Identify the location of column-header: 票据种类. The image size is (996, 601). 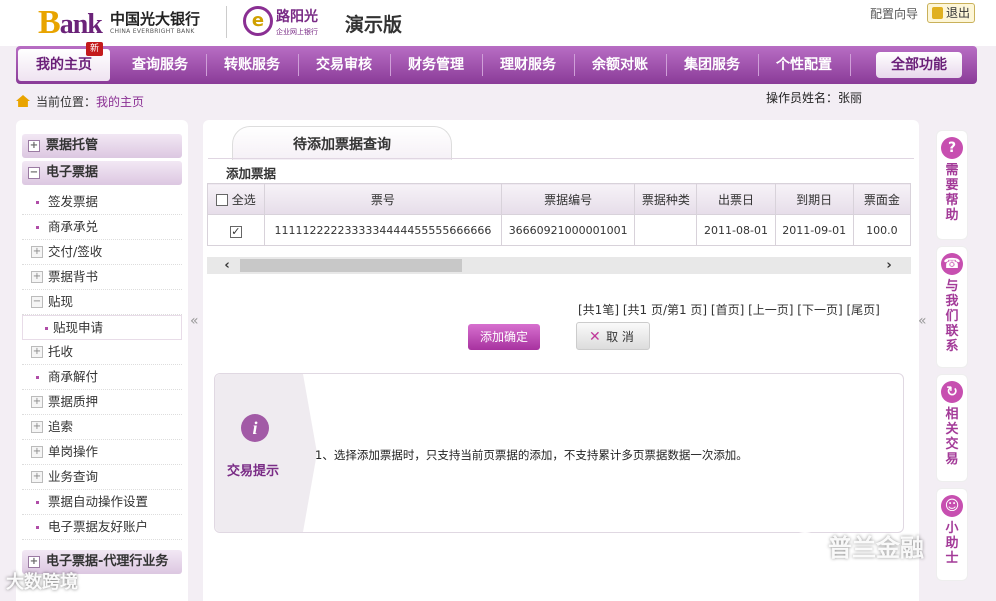
(666, 199).